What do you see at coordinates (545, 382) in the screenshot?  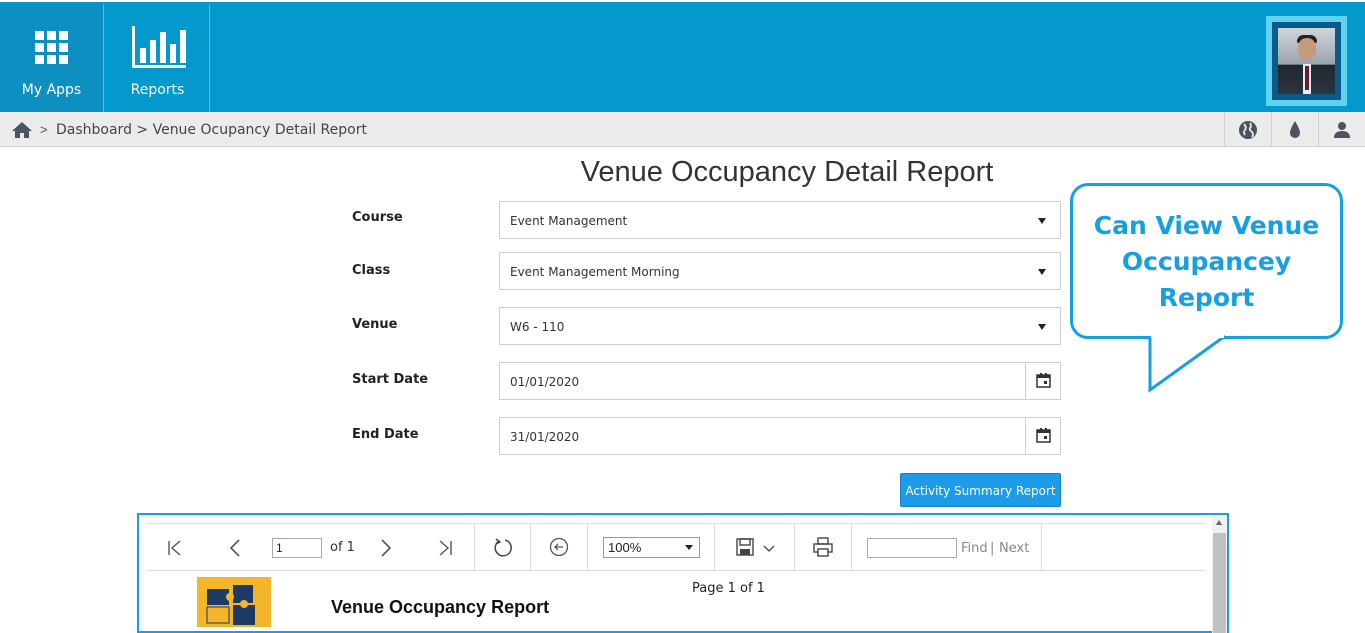 I see `start-date-value: 01/01/2020` at bounding box center [545, 382].